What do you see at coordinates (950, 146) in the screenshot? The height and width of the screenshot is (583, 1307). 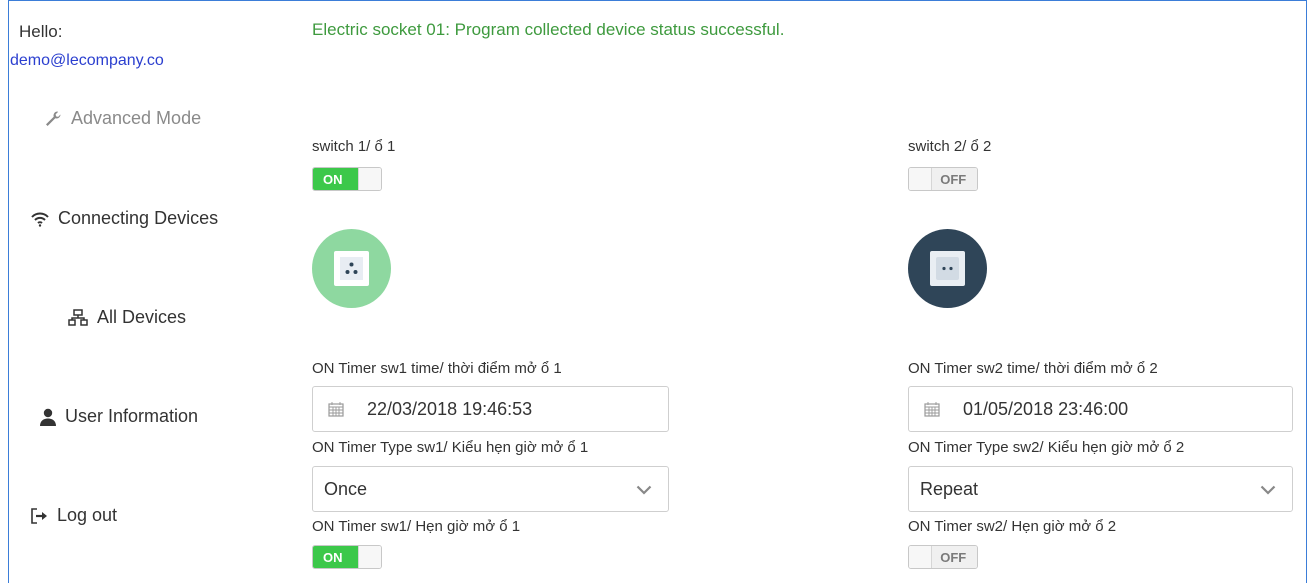 I see `switch-2-label: switch 2/ ổ 2` at bounding box center [950, 146].